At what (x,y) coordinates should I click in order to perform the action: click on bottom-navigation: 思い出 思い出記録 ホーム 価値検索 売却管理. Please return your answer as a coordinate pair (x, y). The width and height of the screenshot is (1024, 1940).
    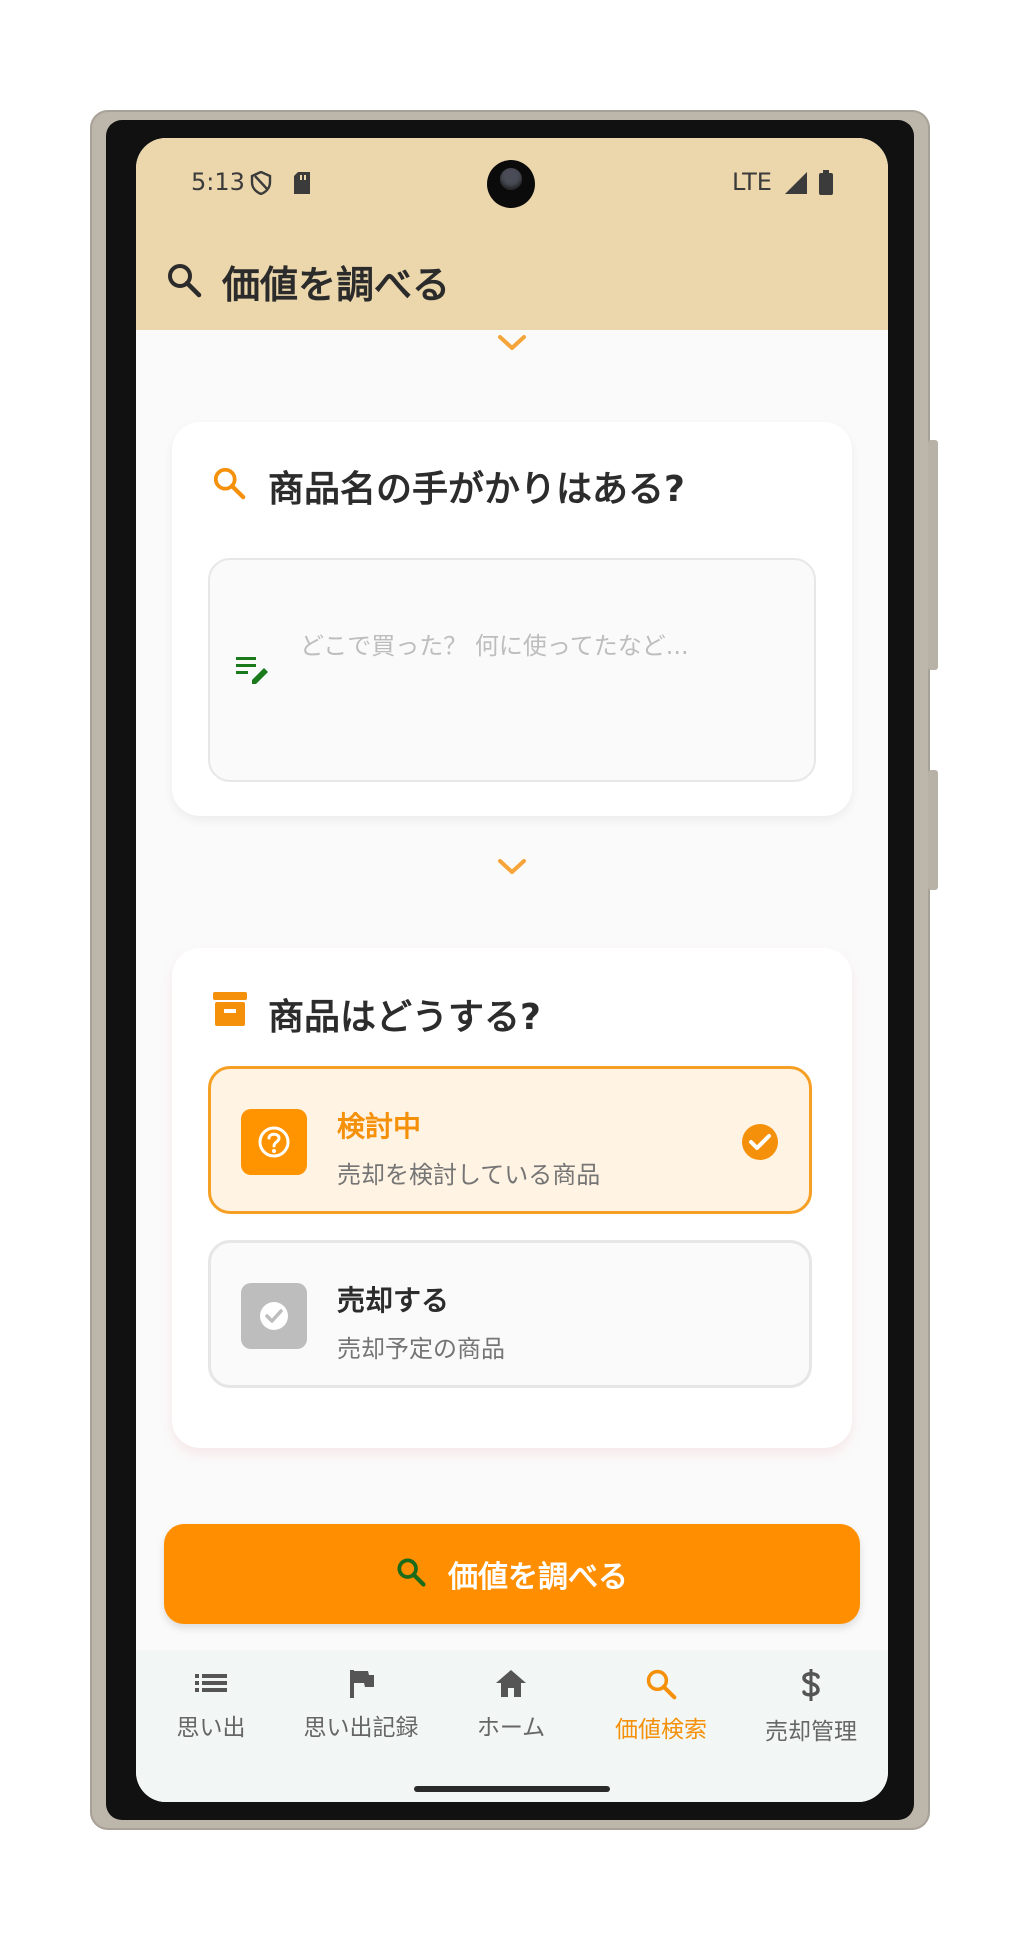
    Looking at the image, I should click on (512, 1726).